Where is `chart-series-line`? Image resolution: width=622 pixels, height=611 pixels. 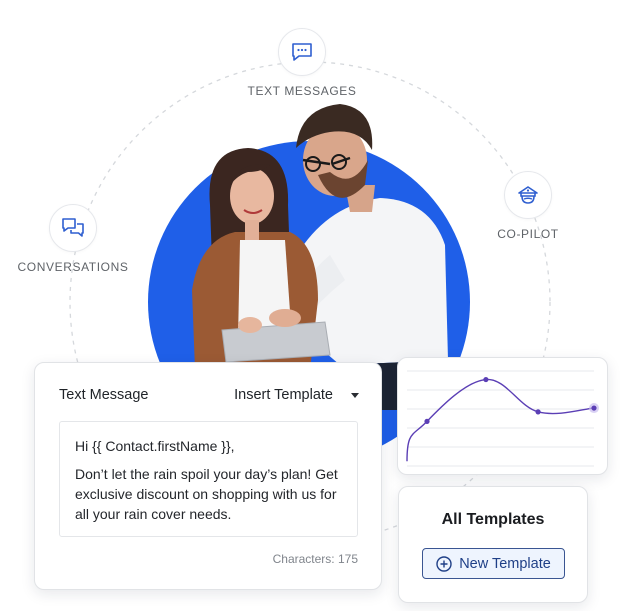 chart-series-line is located at coordinates (500, 420).